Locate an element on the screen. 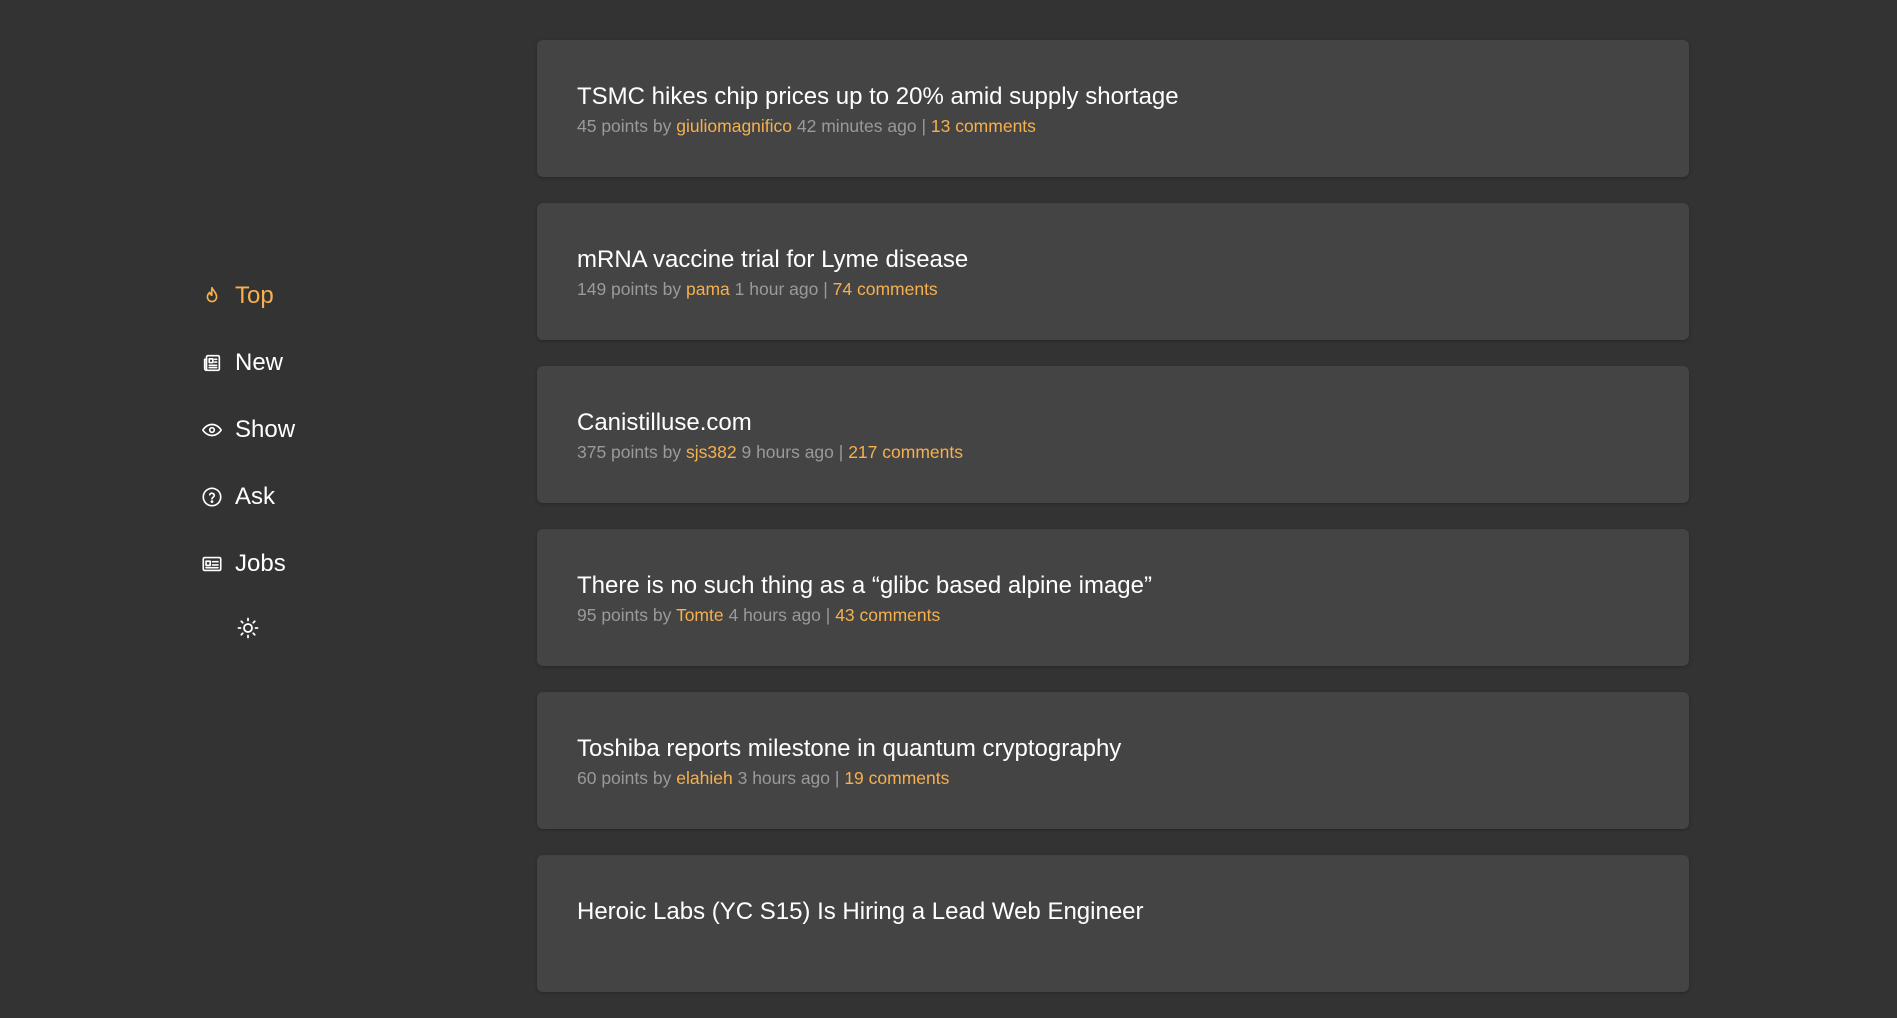  story-points: 60 points is located at coordinates (613, 778).